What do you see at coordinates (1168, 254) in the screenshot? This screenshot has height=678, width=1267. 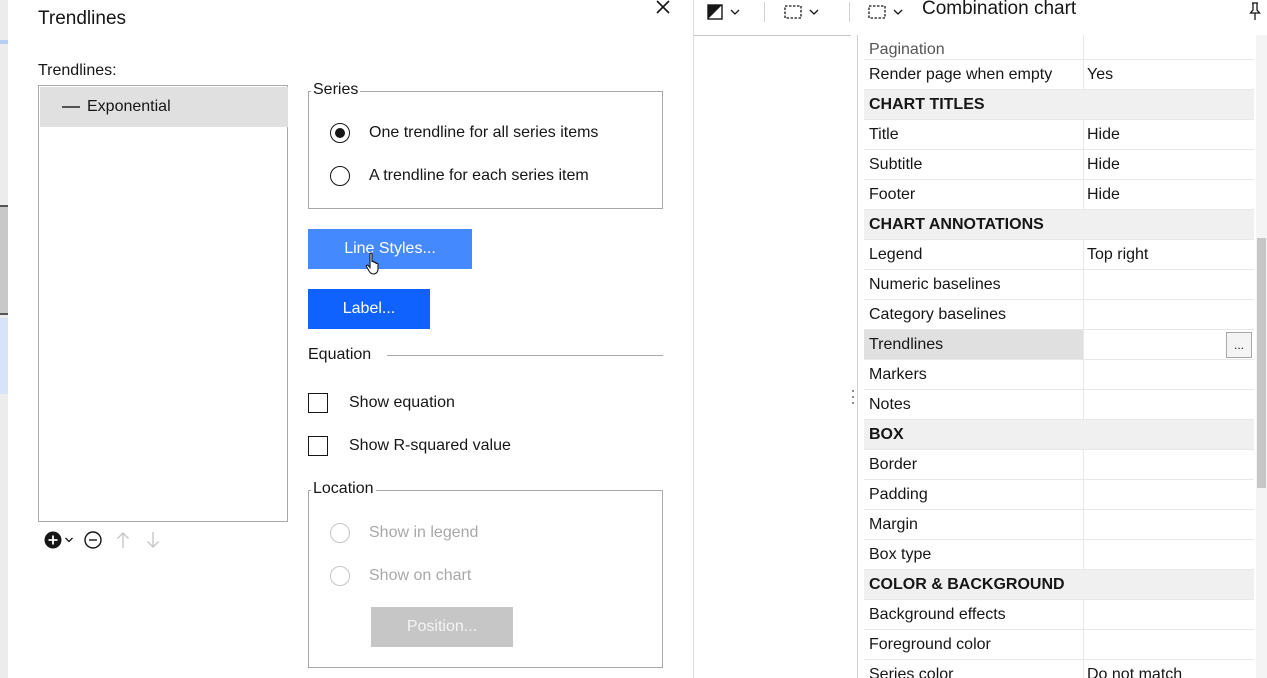 I see `property-value: Top right` at bounding box center [1168, 254].